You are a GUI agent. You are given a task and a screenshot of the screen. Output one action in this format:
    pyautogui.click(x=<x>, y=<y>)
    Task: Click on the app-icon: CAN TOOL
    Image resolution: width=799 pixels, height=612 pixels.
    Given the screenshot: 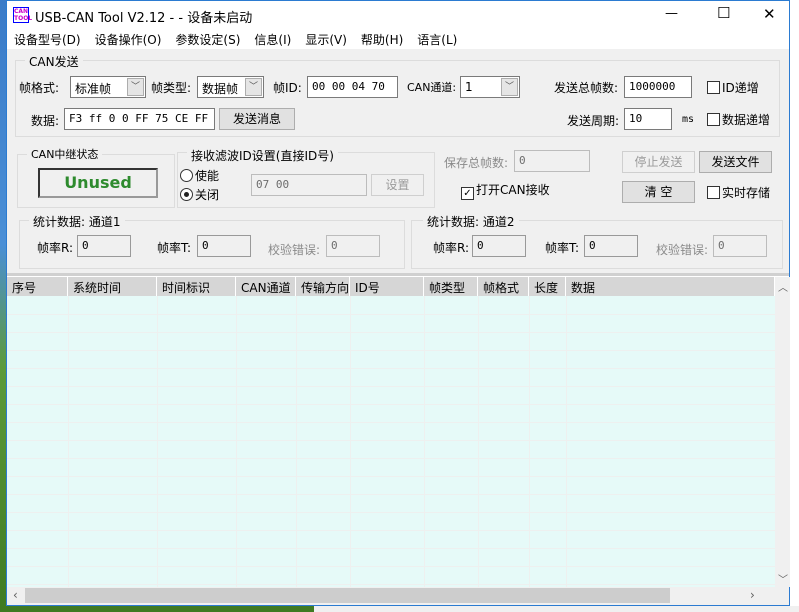 What is the action you would take?
    pyautogui.click(x=23, y=15)
    